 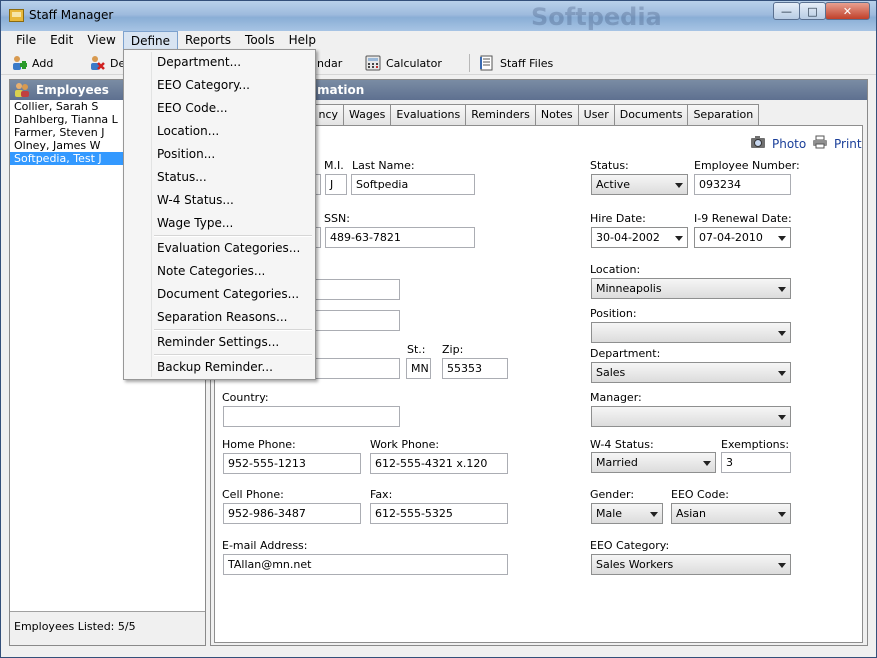 What do you see at coordinates (556, 115) in the screenshot?
I see `tab-notes: Notes` at bounding box center [556, 115].